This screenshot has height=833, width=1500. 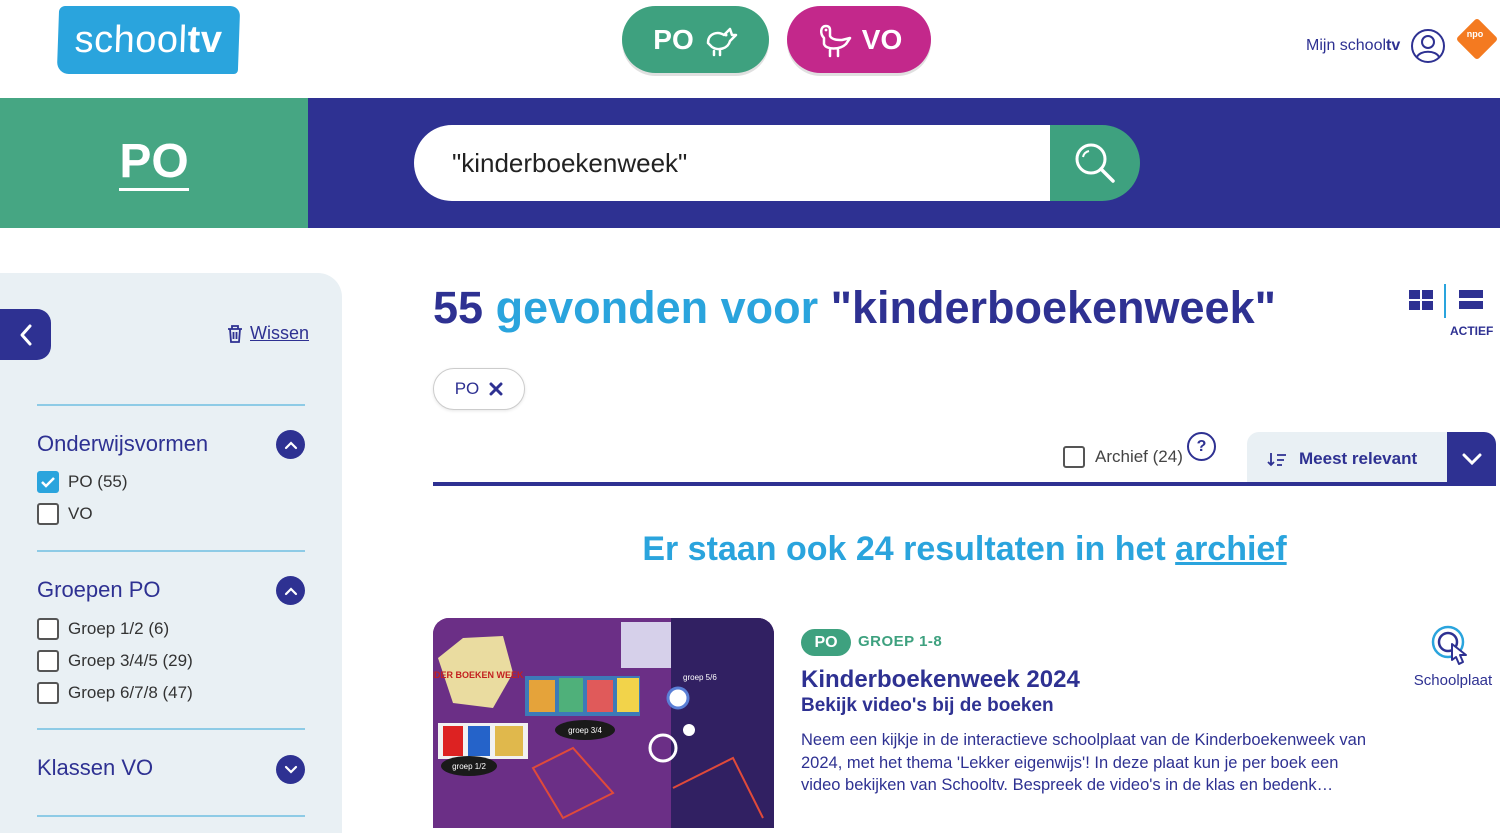 What do you see at coordinates (1428, 46) in the screenshot?
I see `user-icon` at bounding box center [1428, 46].